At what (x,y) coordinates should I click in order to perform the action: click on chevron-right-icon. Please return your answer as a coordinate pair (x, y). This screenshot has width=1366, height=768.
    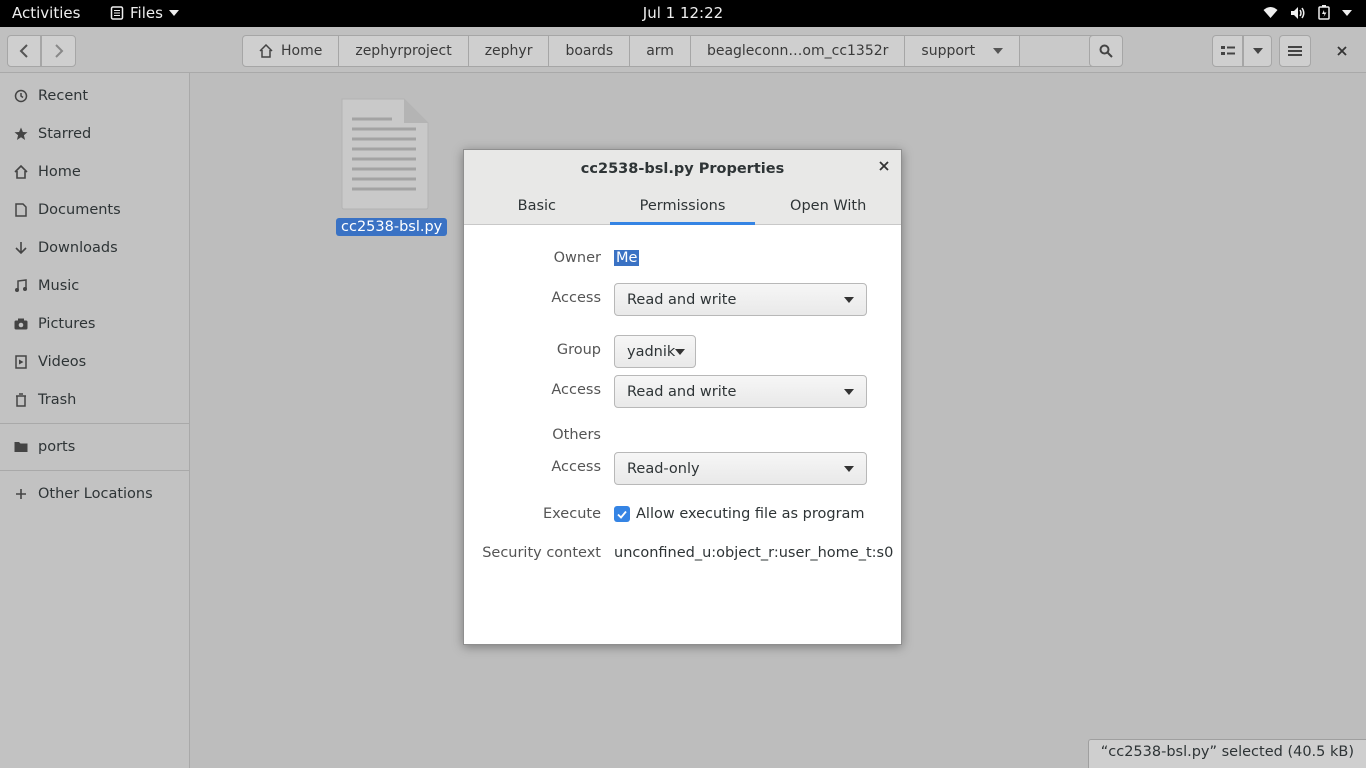
    Looking at the image, I should click on (58, 51).